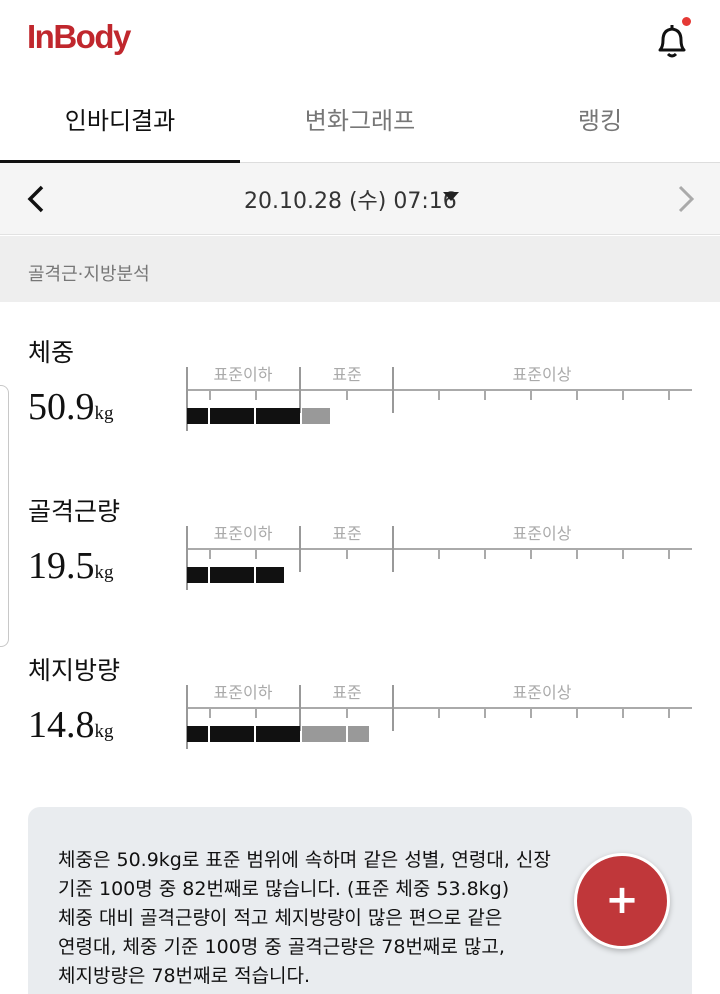 The image size is (720, 994). I want to click on date-navigator: 20.10.28 (수) 07:16, so click(360, 199).